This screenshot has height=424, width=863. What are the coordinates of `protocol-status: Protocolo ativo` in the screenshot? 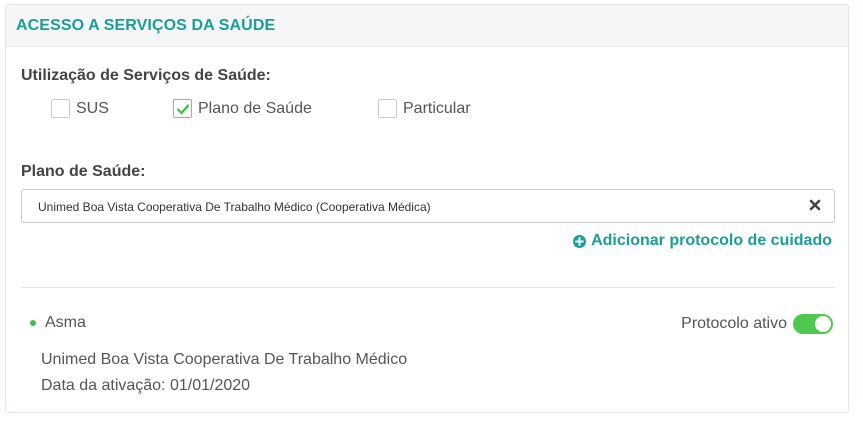 It's located at (757, 324).